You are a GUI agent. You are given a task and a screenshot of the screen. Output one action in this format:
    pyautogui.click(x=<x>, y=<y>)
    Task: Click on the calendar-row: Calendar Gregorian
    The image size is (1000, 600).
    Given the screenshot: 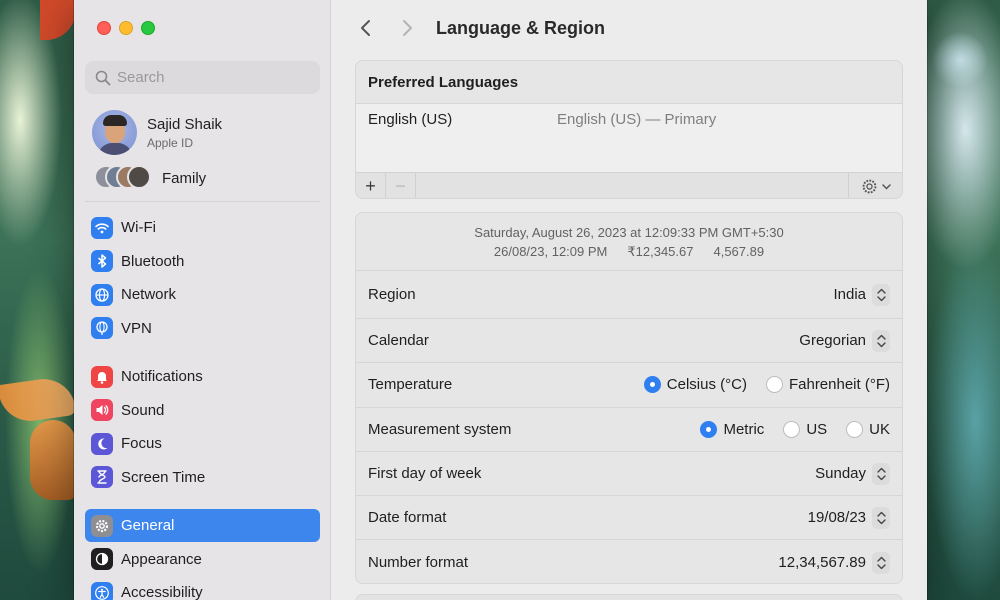 What is the action you would take?
    pyautogui.click(x=629, y=341)
    